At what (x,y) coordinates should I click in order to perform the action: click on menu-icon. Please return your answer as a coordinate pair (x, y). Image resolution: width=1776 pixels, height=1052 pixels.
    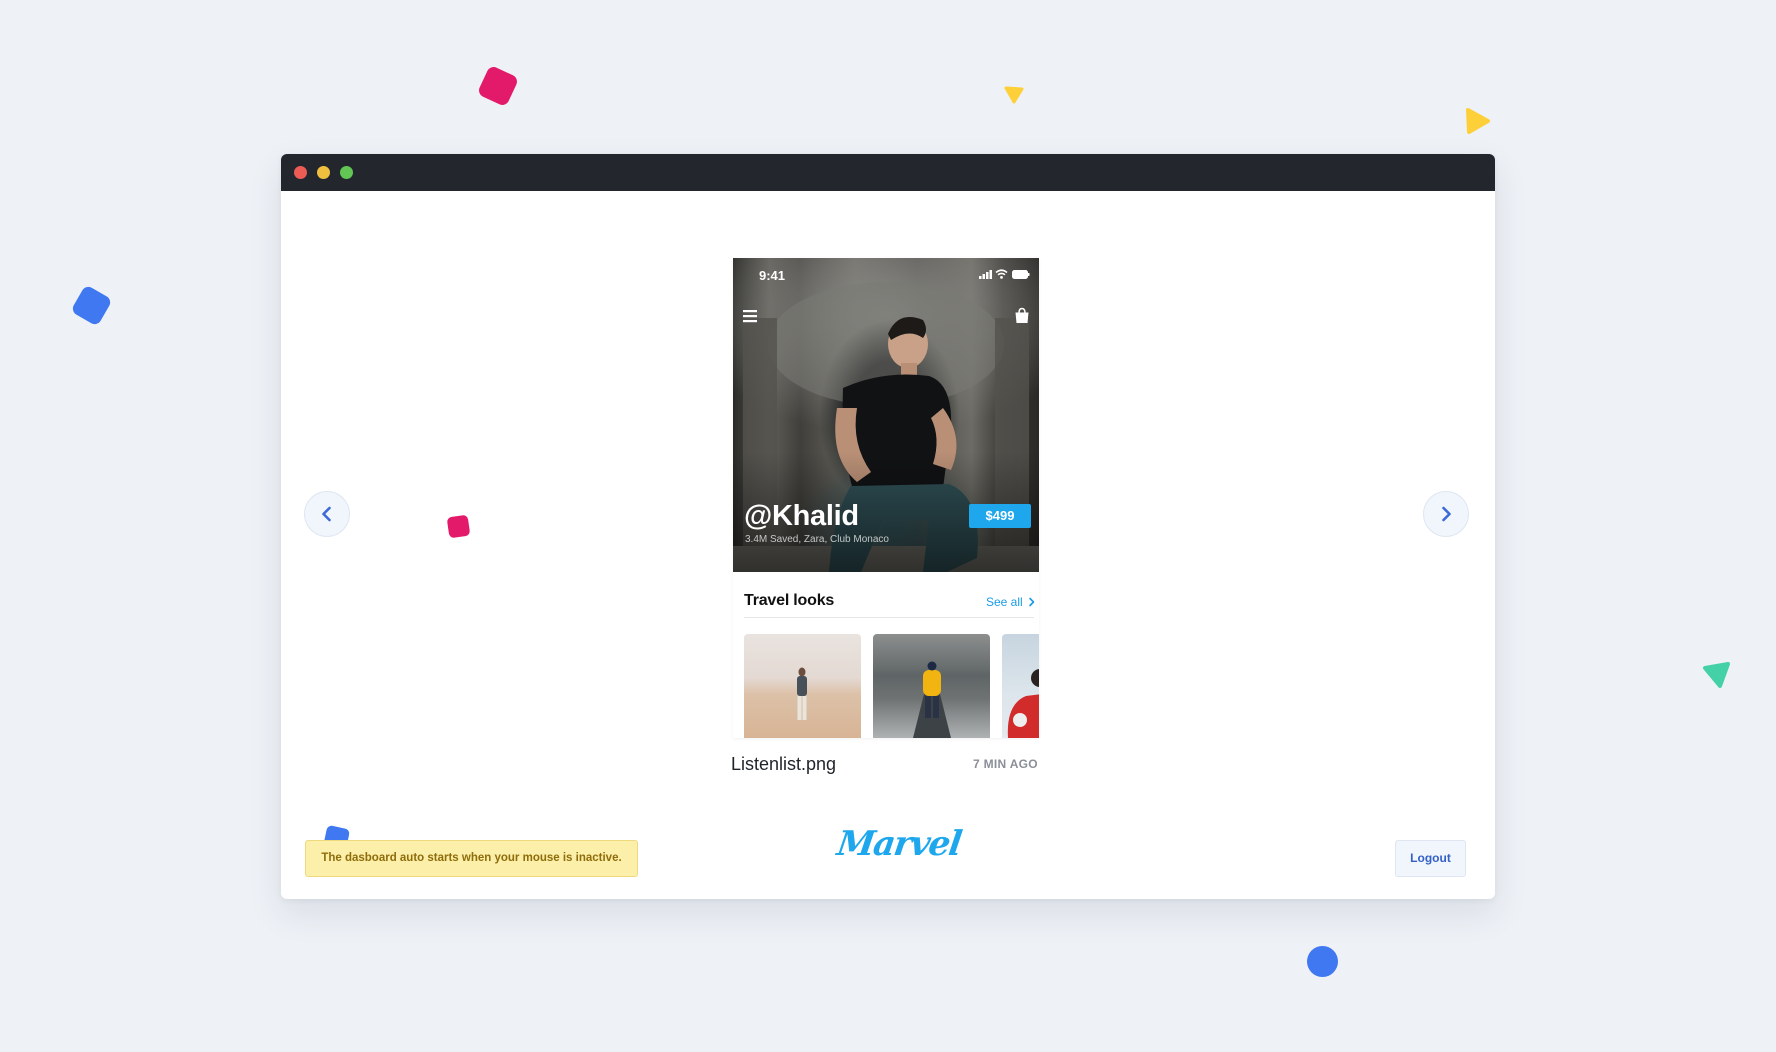
    Looking at the image, I should click on (750, 316).